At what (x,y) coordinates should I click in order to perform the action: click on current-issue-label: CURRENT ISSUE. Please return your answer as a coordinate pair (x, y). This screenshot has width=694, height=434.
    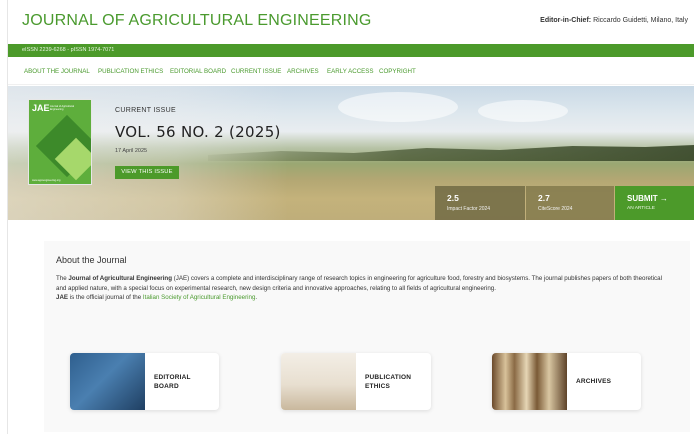
    Looking at the image, I should click on (145, 110).